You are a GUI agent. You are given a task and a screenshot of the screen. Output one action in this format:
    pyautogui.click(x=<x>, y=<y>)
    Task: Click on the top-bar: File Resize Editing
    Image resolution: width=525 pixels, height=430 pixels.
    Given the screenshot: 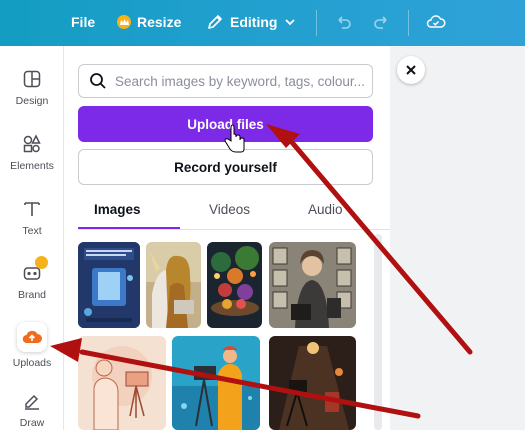 What is the action you would take?
    pyautogui.click(x=262, y=23)
    